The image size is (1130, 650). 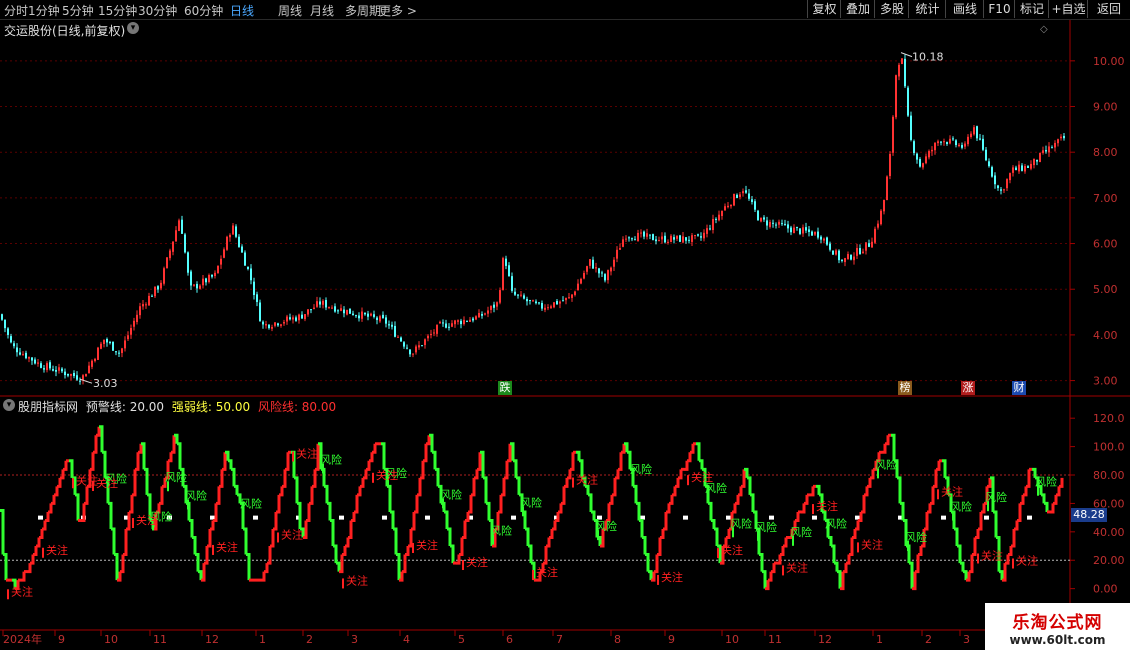 What do you see at coordinates (617, 639) in the screenshot?
I see `x-axis-label: 8` at bounding box center [617, 639].